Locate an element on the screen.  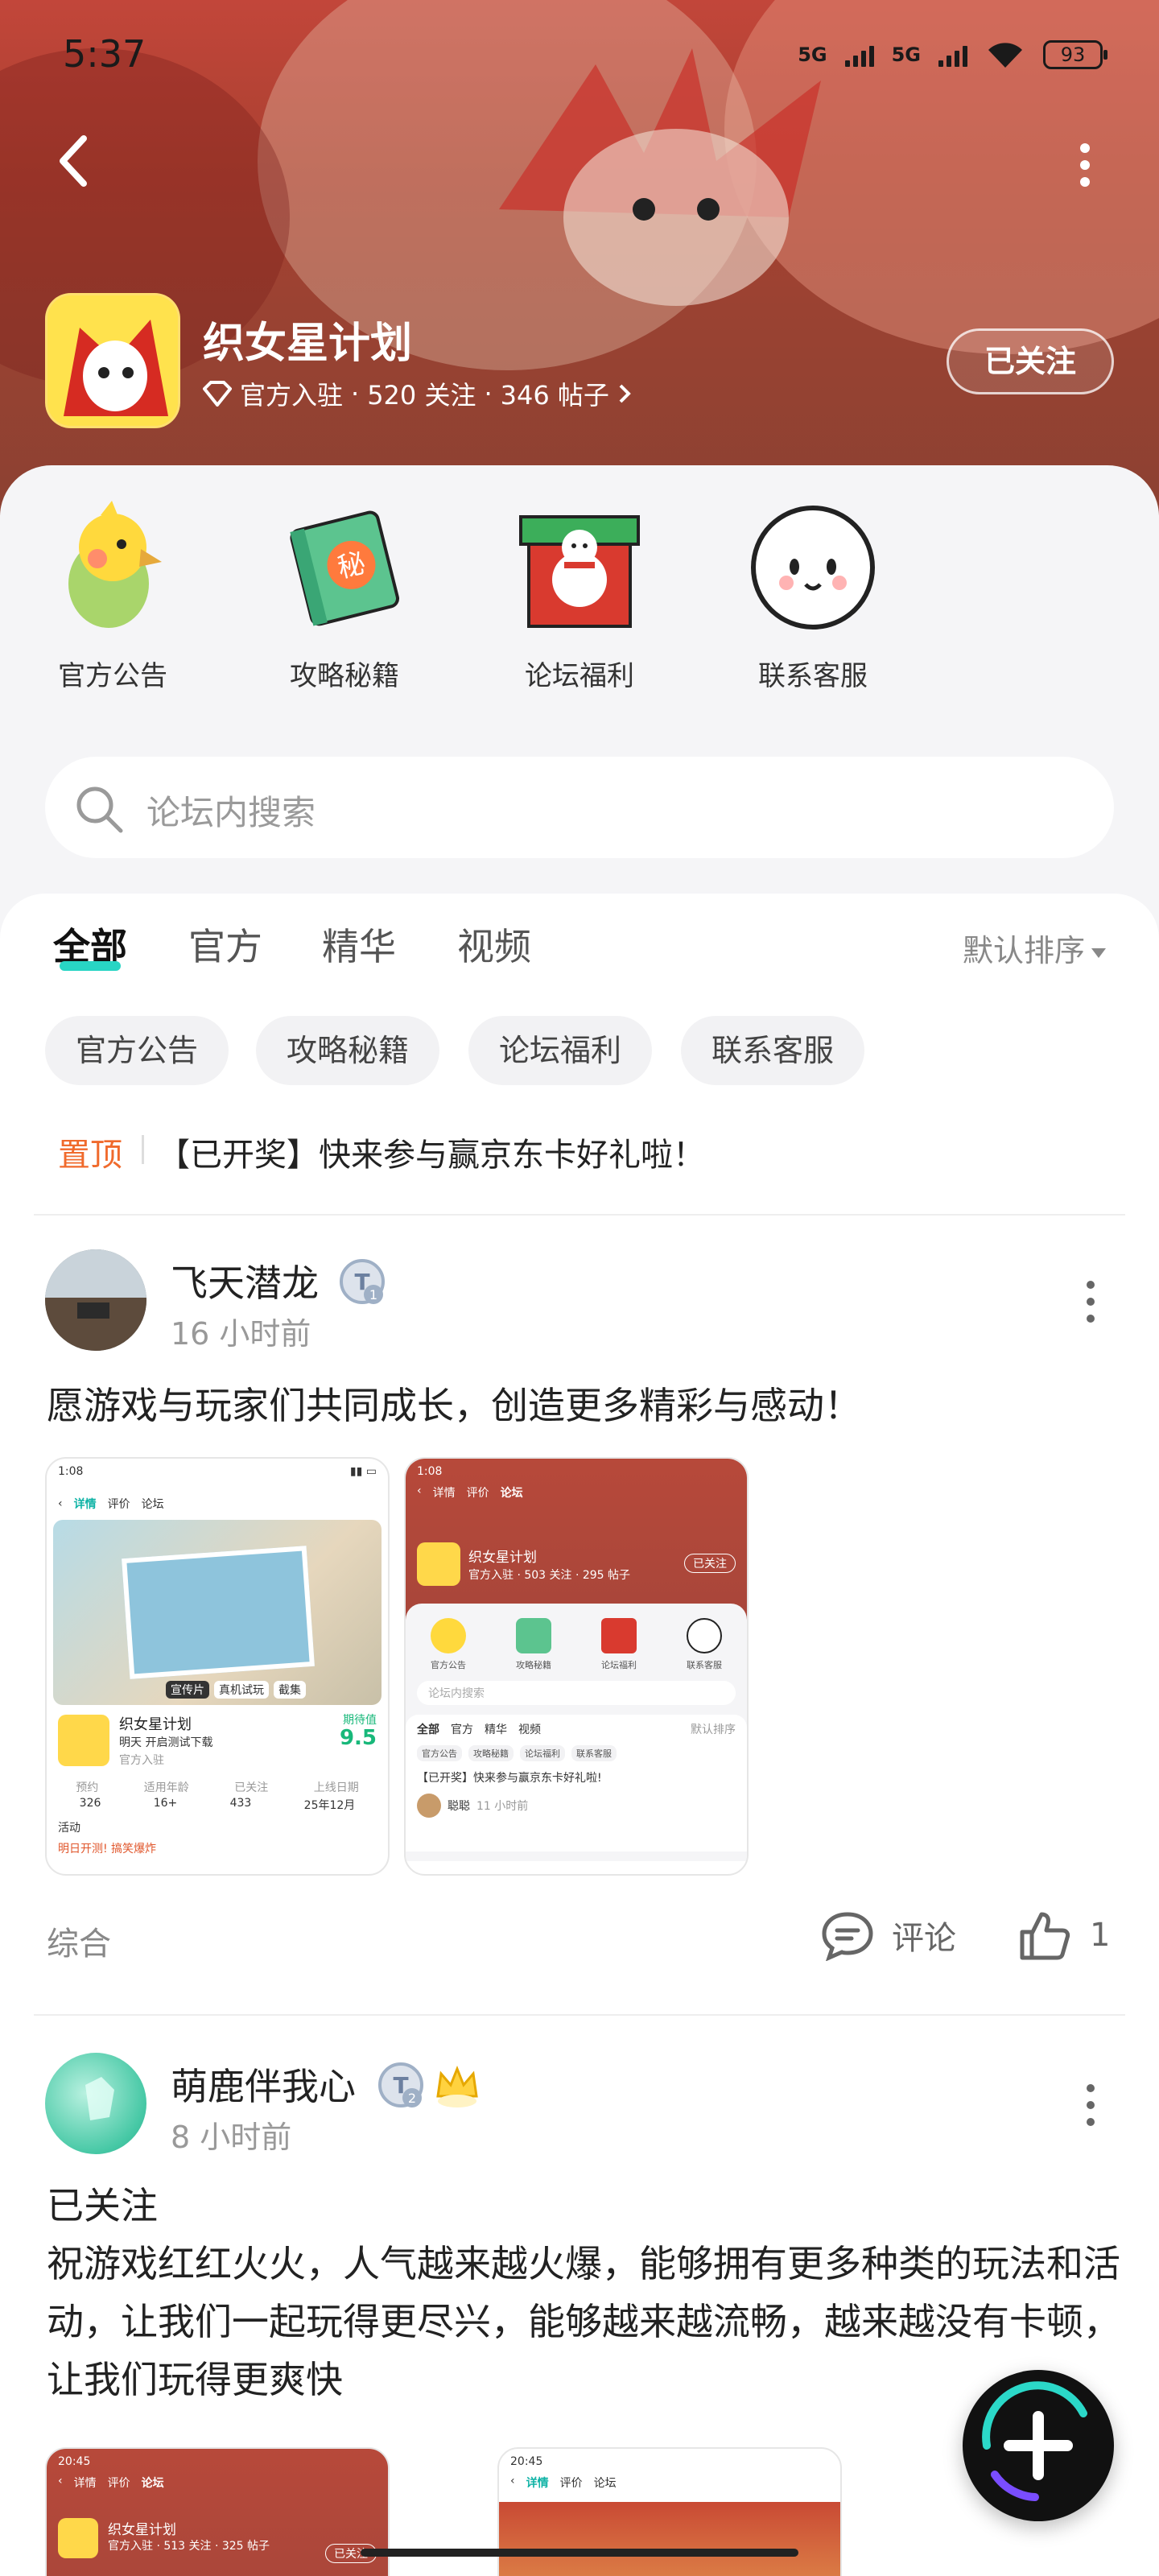
thumb-back-icon: ‹ is located at coordinates (420, 1490).